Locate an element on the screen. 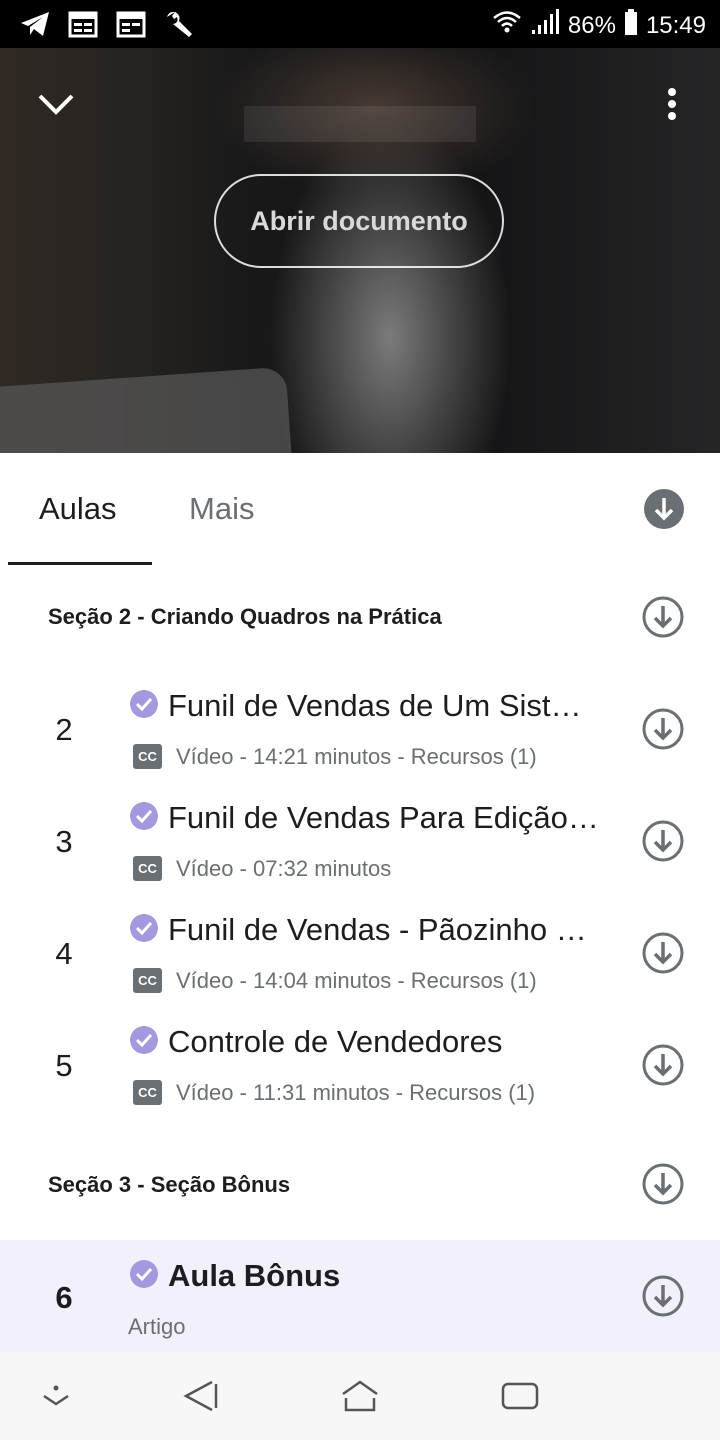 The height and width of the screenshot is (1440, 720). active-tab-indicator is located at coordinates (80, 563).